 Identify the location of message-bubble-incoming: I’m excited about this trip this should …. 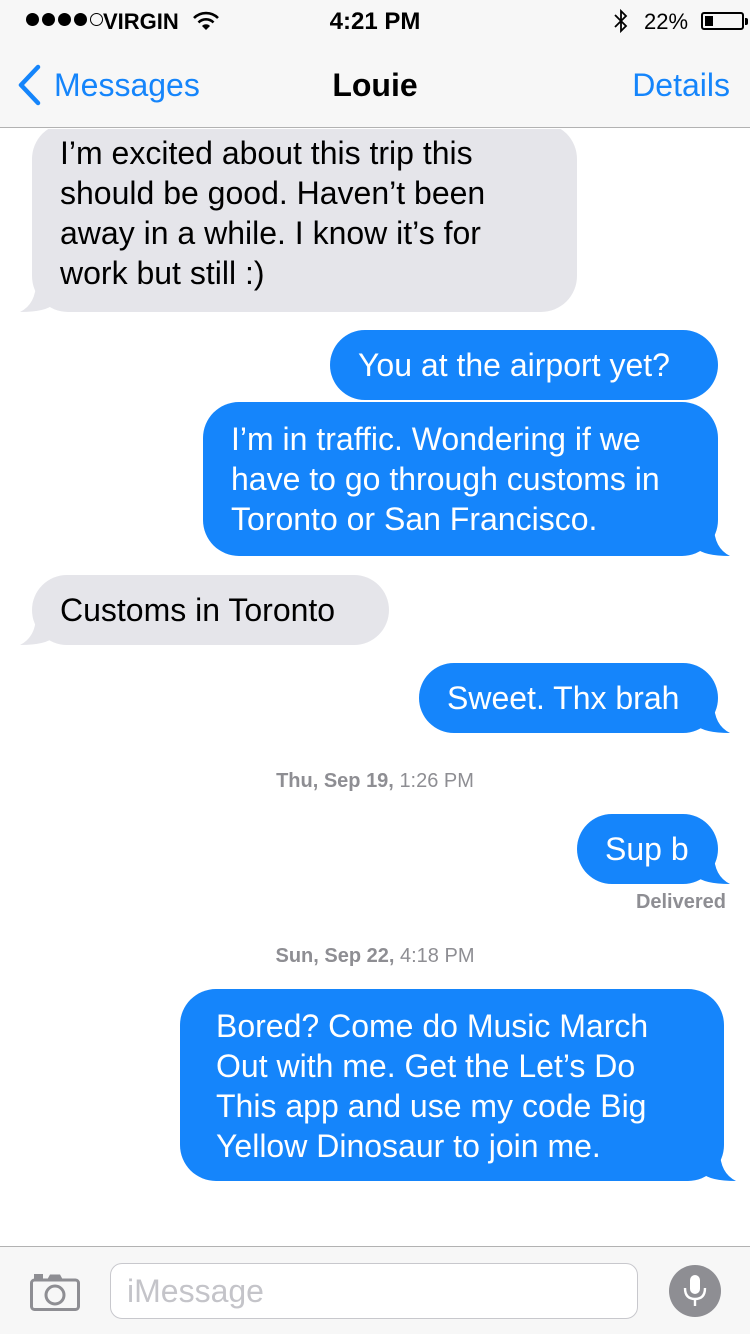
(298, 220).